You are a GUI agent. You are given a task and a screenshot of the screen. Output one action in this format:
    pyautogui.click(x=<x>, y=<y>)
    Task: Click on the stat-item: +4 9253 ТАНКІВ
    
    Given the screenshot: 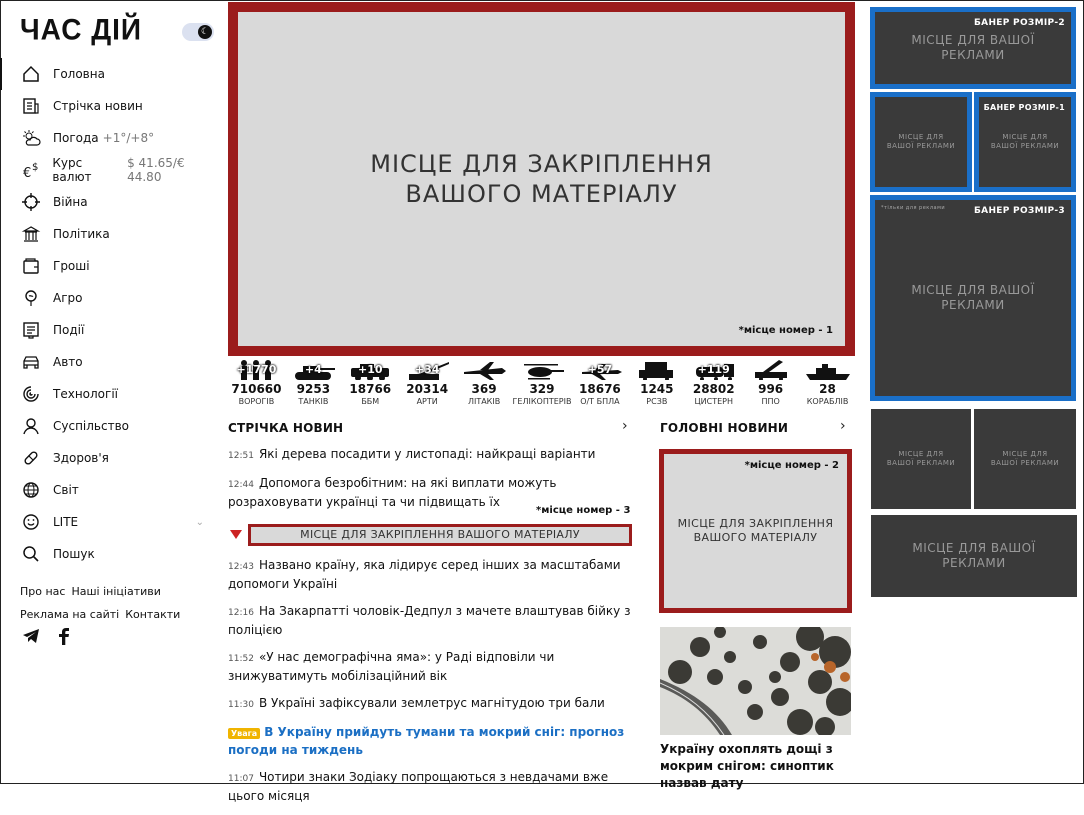 What is the action you would take?
    pyautogui.click(x=313, y=385)
    